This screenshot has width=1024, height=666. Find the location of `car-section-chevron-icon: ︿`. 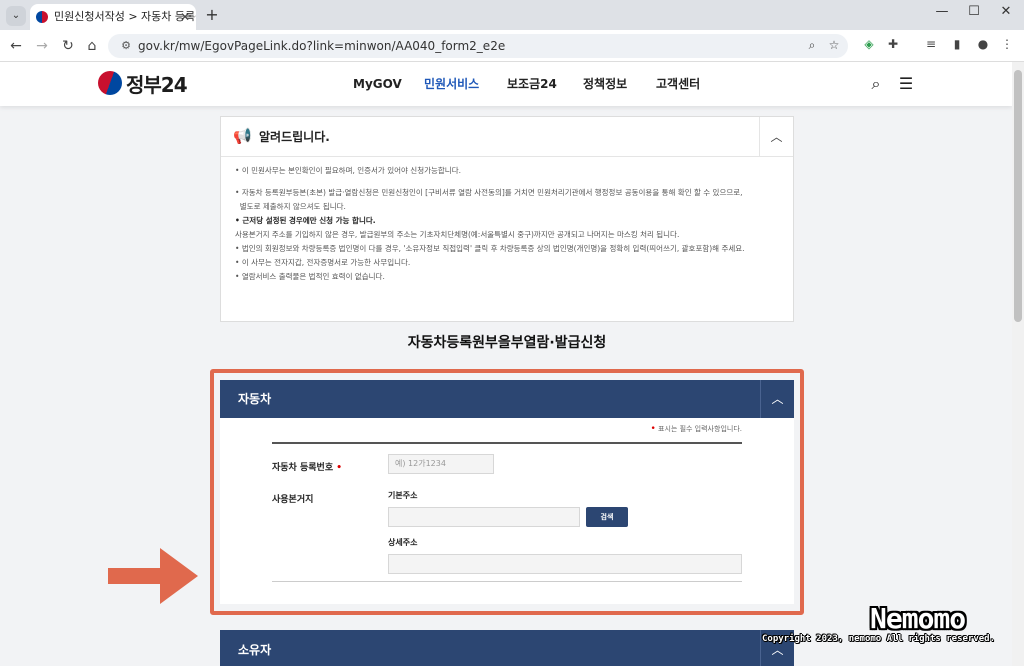

car-section-chevron-icon: ︿ is located at coordinates (777, 399).